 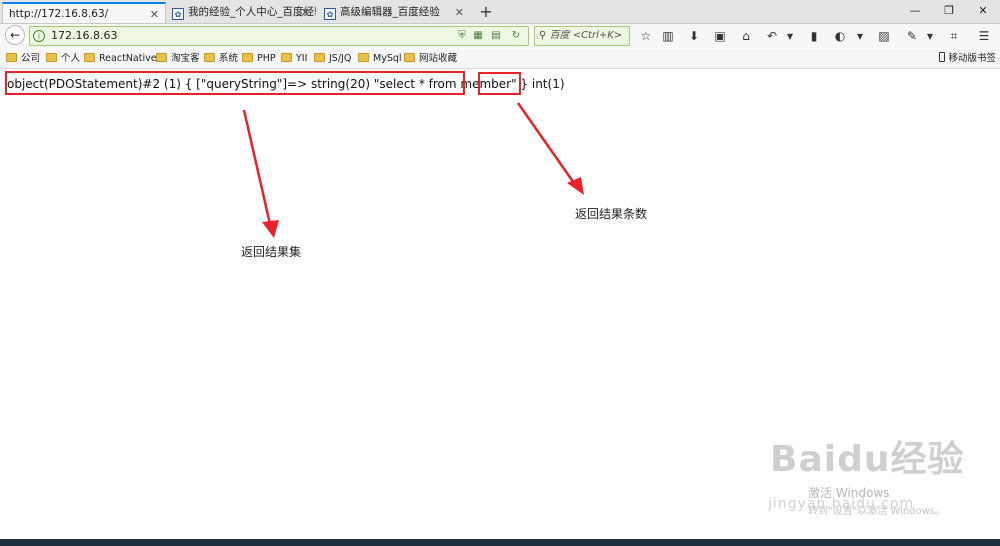 I want to click on bookmark-folder: YII, so click(x=294, y=58).